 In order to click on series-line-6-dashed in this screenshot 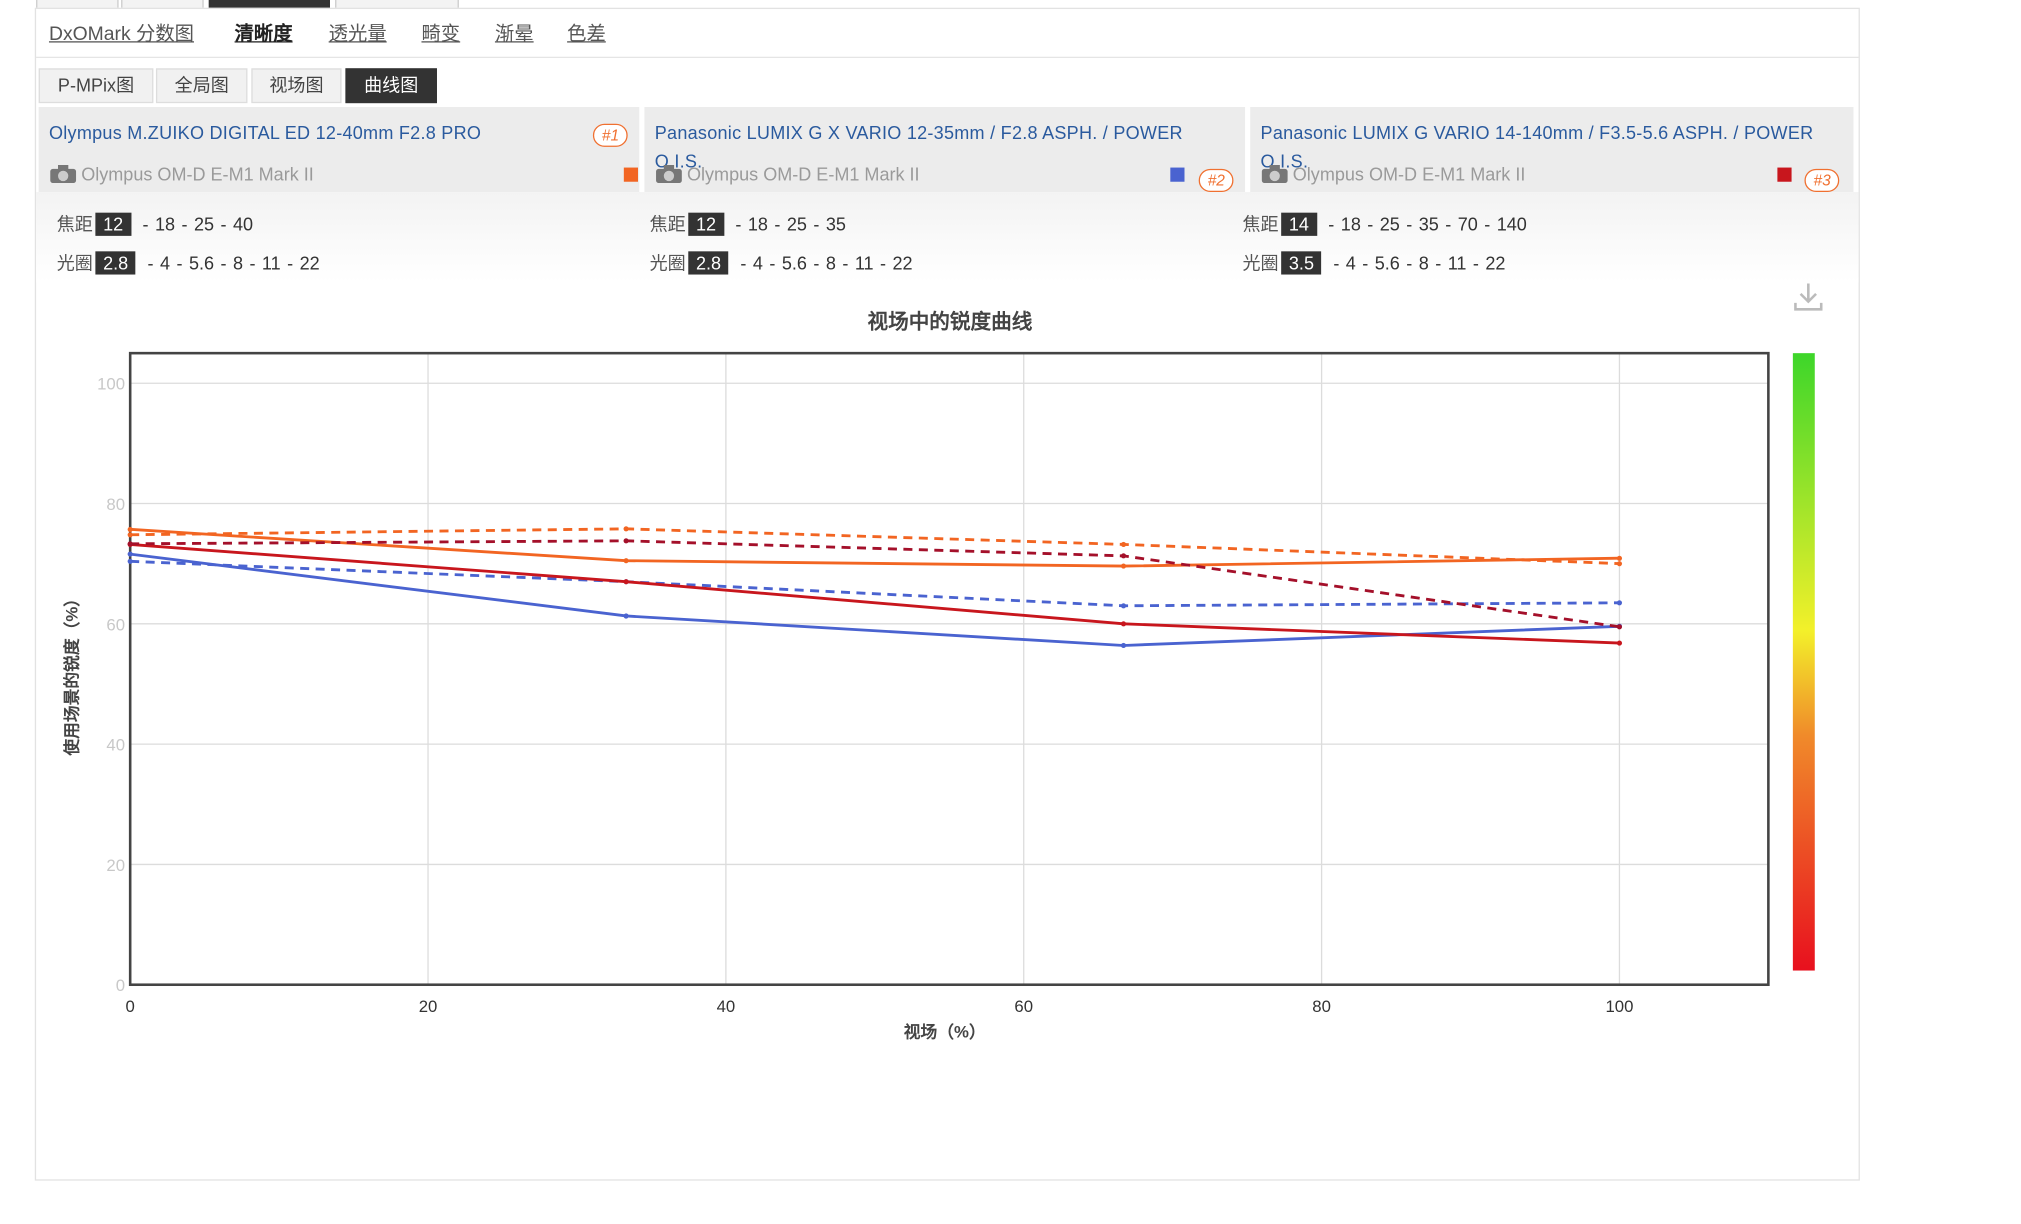, I will do `click(875, 584)`.